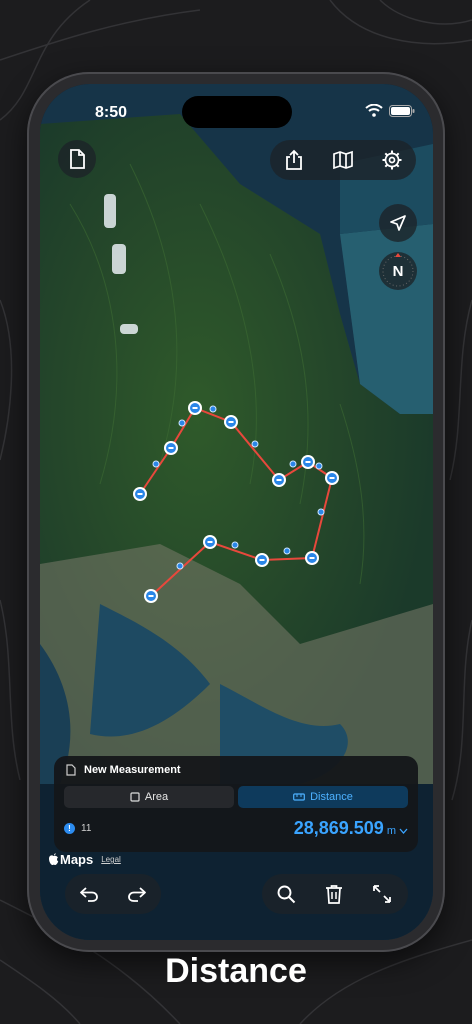 This screenshot has width=472, height=1024. Describe the element at coordinates (299, 797) in the screenshot. I see `ruler-icon` at that location.